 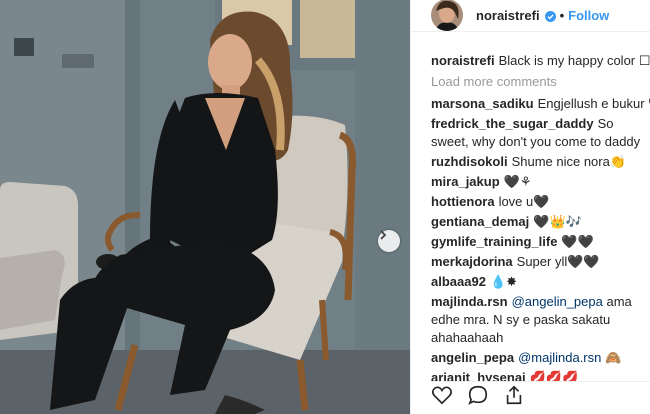 I want to click on post-header: noraistrefi • Follow, so click(x=530, y=16).